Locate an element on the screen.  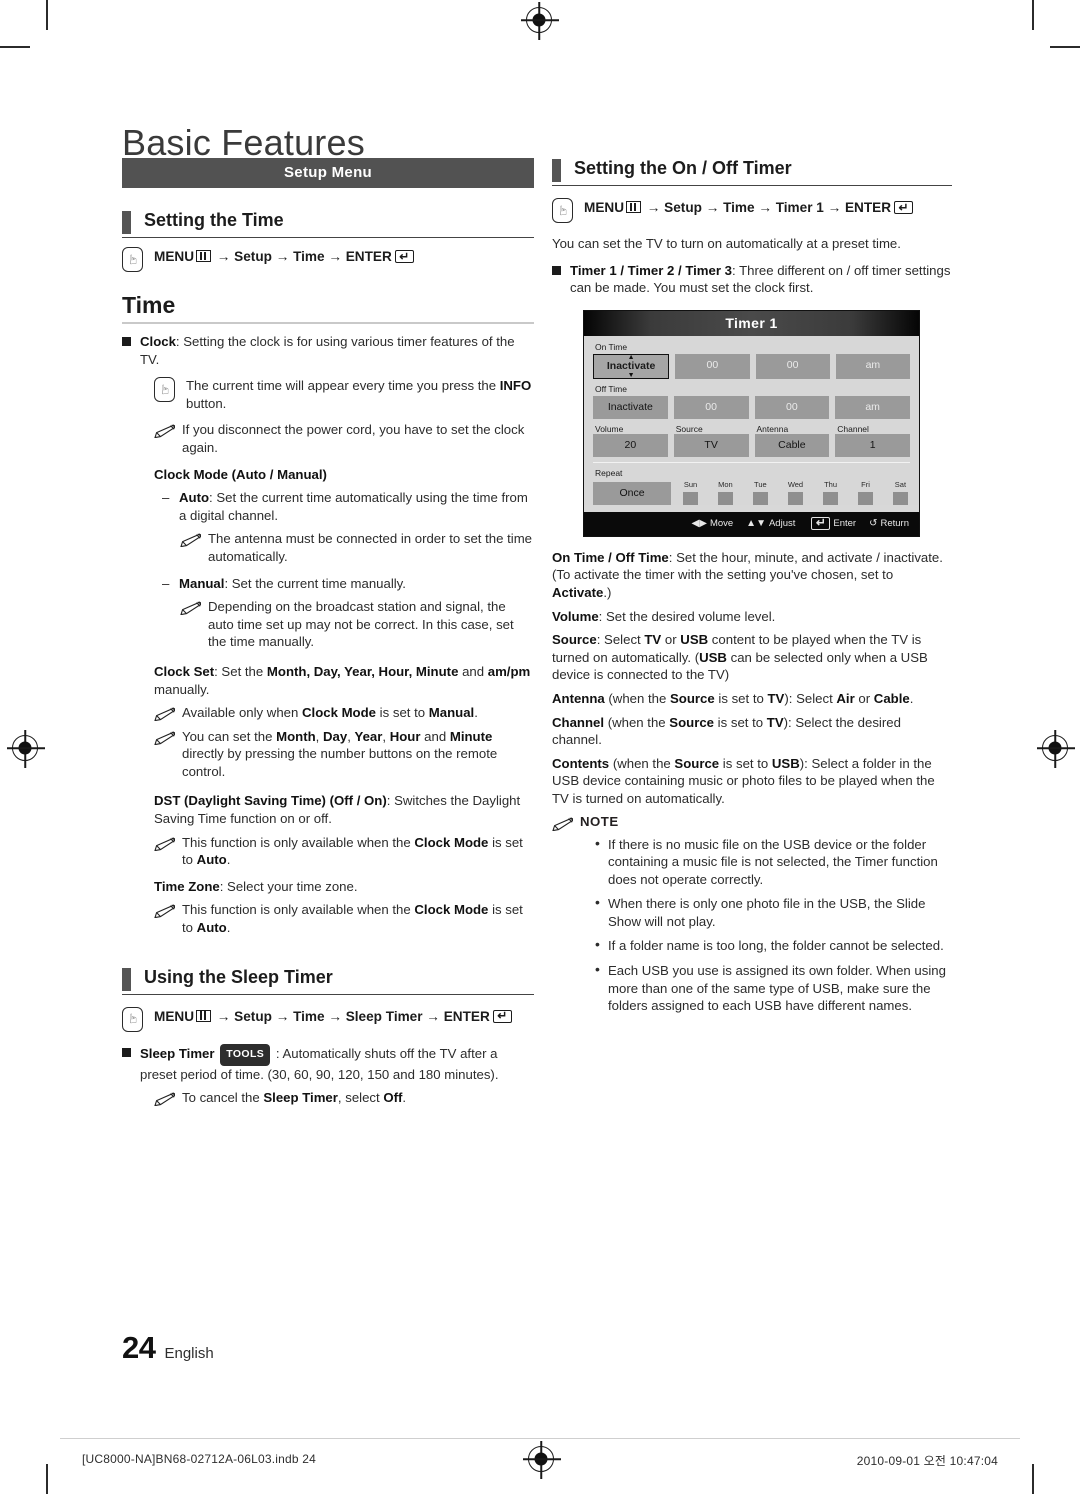
tze: . is located at coordinates (228, 928).